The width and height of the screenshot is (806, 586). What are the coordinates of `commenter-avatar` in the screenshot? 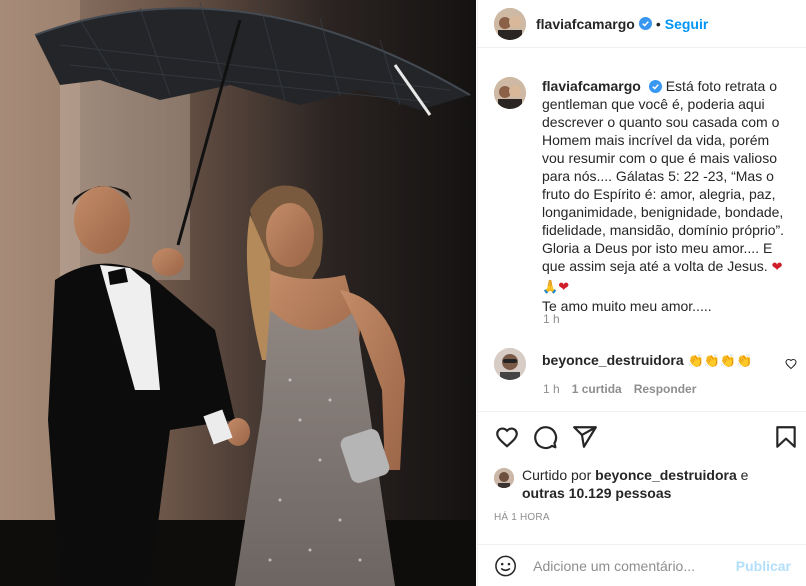 It's located at (510, 364).